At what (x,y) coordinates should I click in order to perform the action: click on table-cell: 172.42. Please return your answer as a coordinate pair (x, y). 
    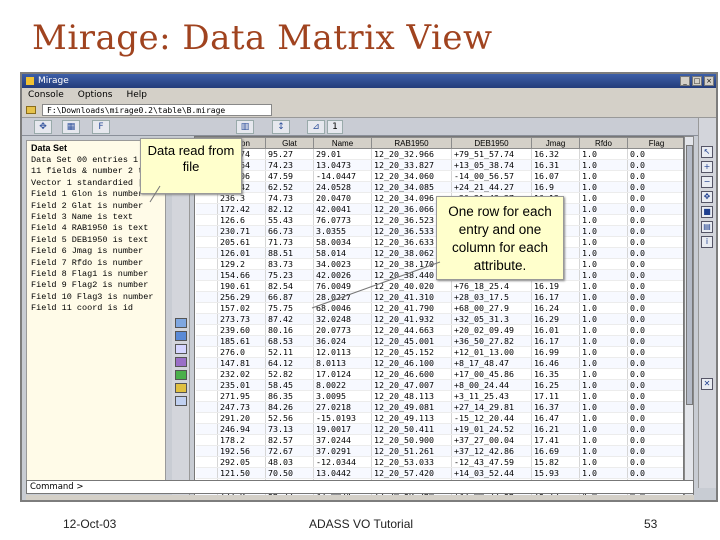
    Looking at the image, I should click on (241, 209).